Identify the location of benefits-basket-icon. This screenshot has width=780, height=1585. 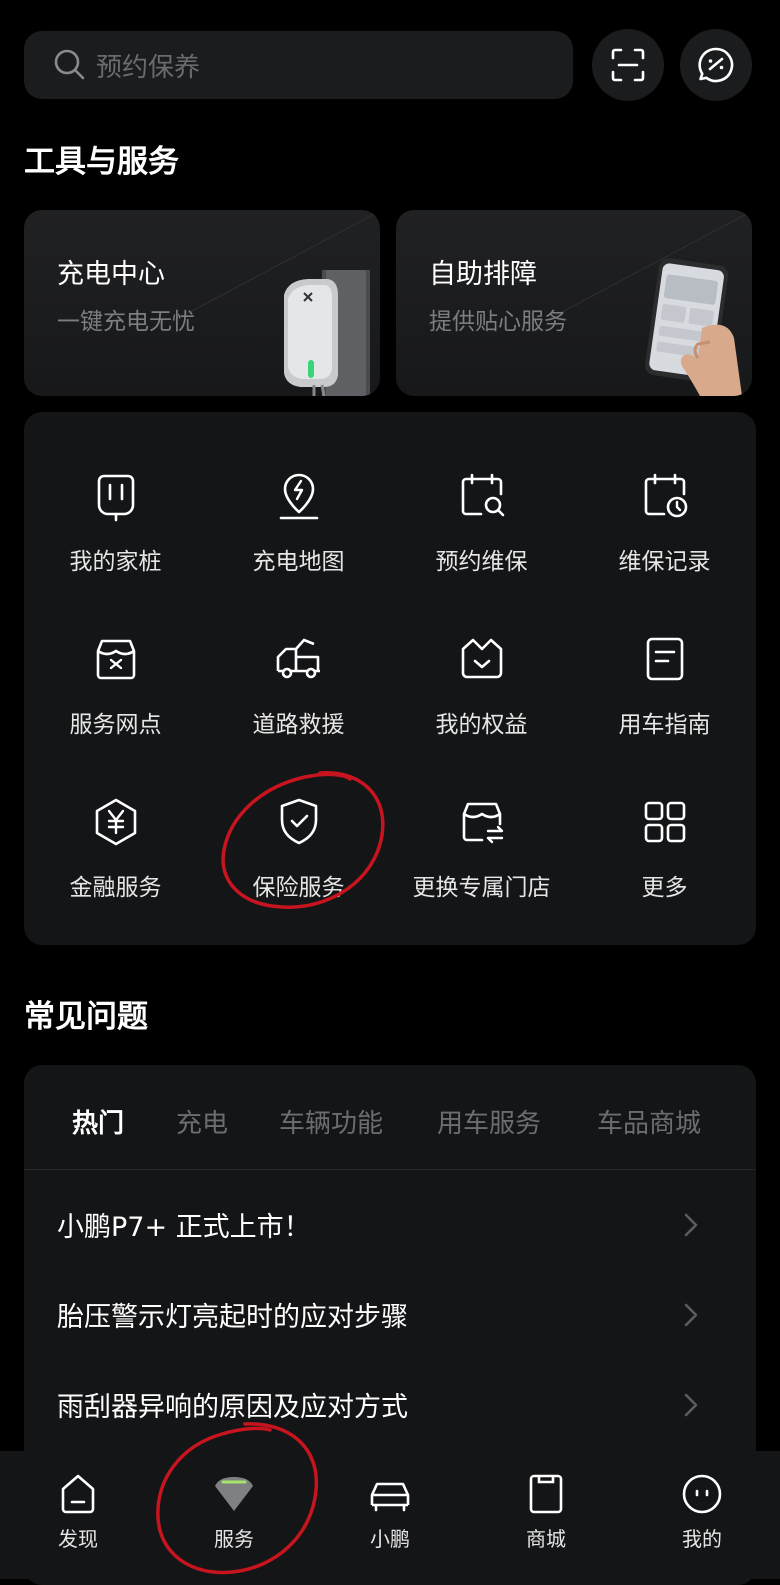
(481, 658).